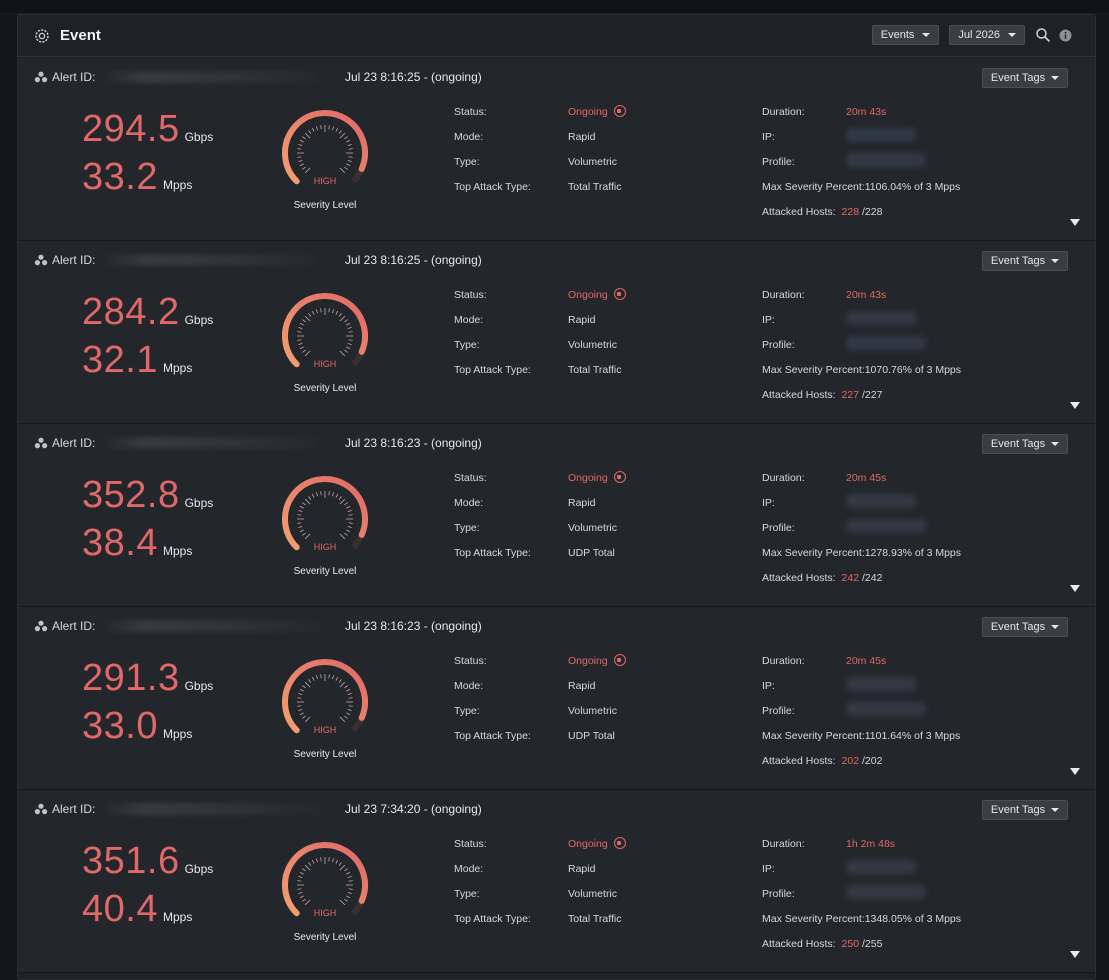 This screenshot has height=980, width=1109. I want to click on attacked-hosts: Attacked Hosts: 228 /228, so click(822, 212).